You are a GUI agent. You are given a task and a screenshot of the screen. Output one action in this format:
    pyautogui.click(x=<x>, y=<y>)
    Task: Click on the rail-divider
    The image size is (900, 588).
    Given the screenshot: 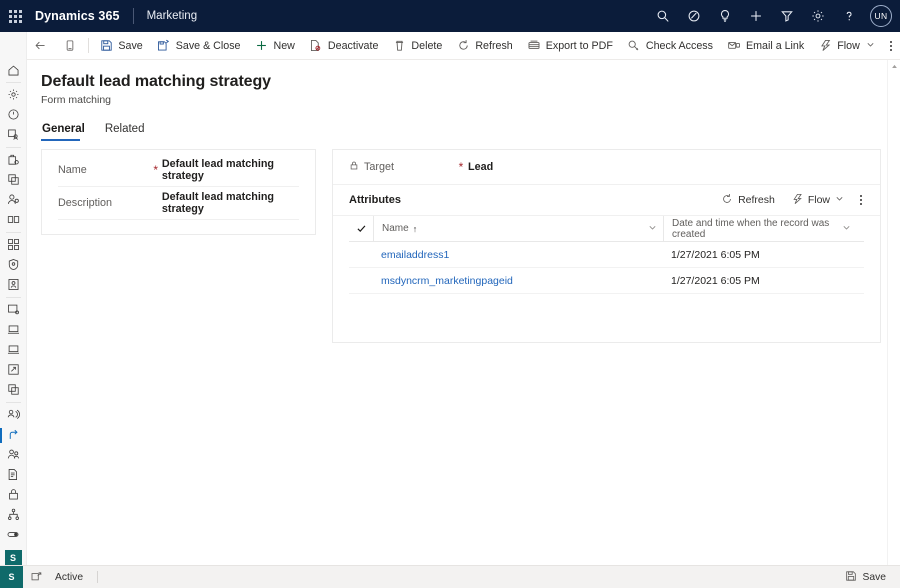 What is the action you would take?
    pyautogui.click(x=13, y=232)
    